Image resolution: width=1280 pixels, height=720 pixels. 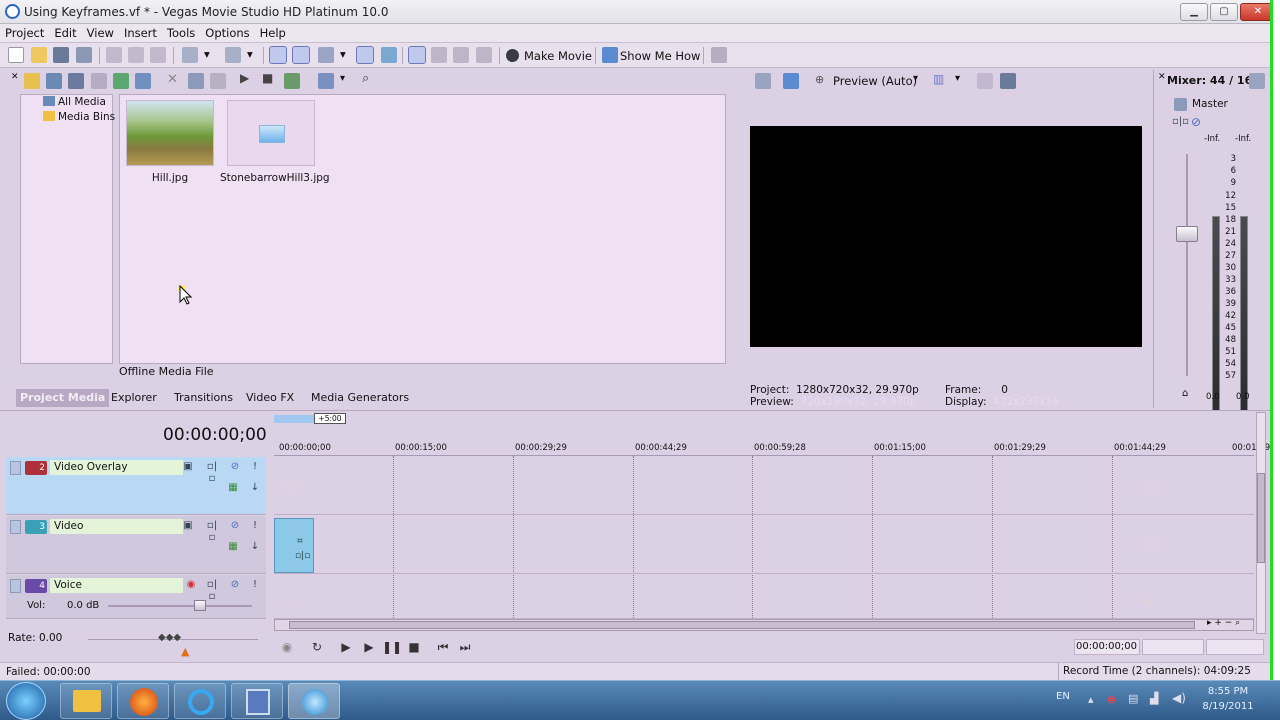 I want to click on maximize-button: ▢, so click(x=1224, y=12).